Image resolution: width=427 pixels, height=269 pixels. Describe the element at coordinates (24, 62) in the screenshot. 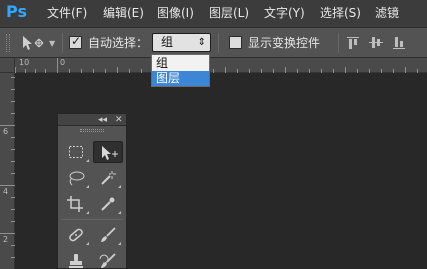

I see `ruler-label: 10` at that location.